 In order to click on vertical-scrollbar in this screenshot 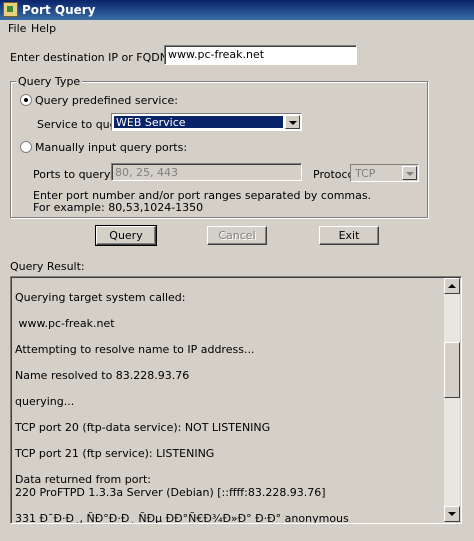, I will do `click(452, 400)`.